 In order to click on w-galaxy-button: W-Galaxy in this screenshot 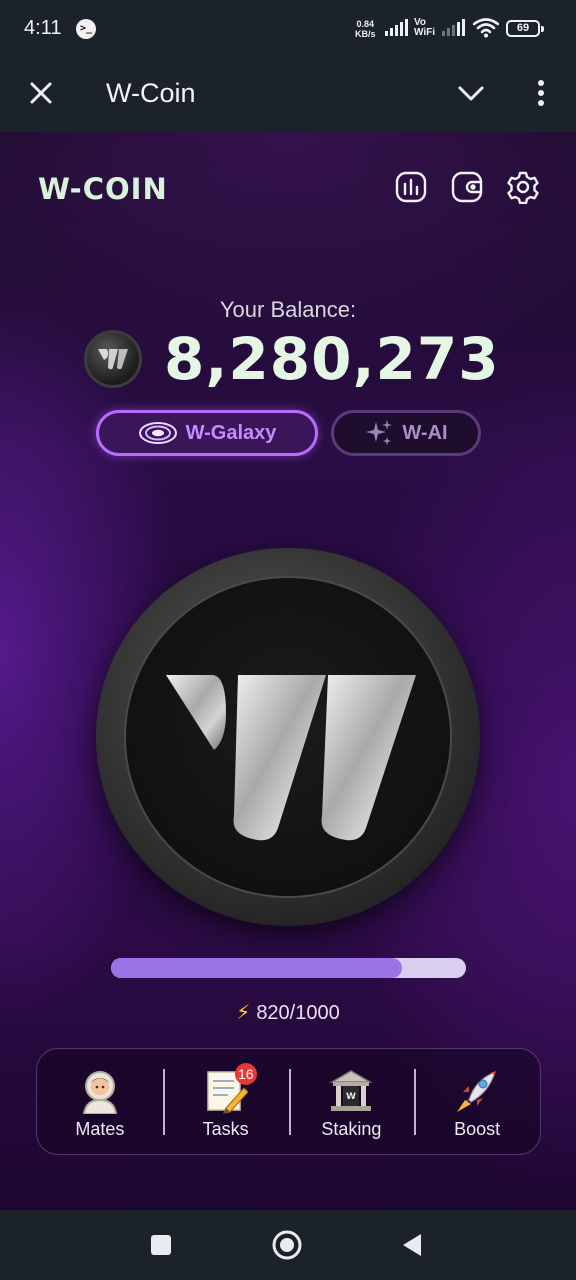, I will do `click(207, 433)`.